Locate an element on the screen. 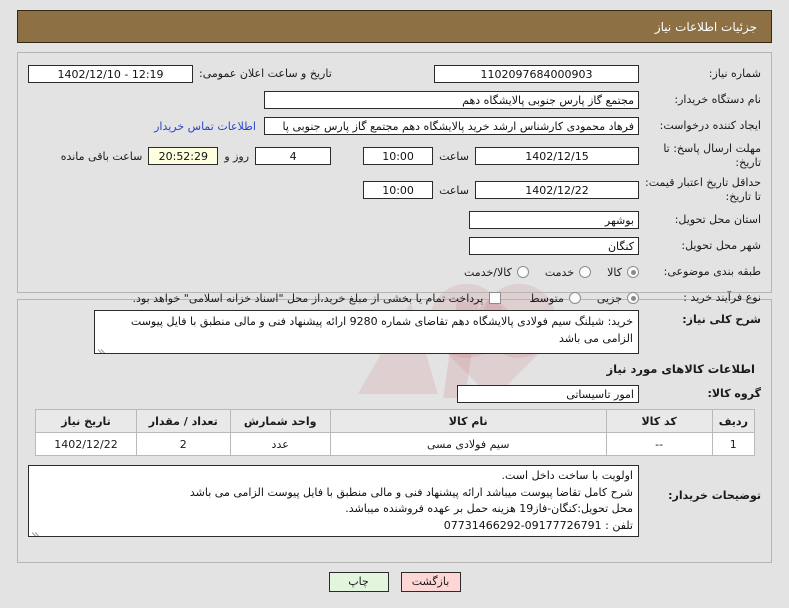 The width and height of the screenshot is (789, 608). row-goods-group: گروه کالا: امور تاسیساتی is located at coordinates (394, 394).